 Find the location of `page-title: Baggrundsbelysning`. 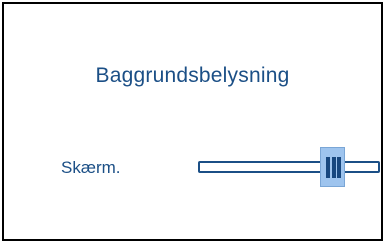

page-title: Baggrundsbelysning is located at coordinates (192, 75).